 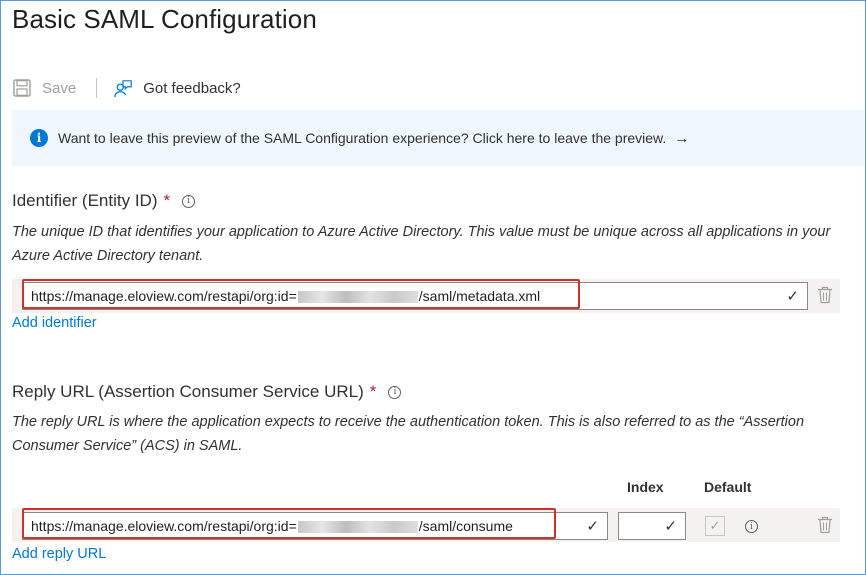 I want to click on identifier-label: Identifier (Entity ID) * i, so click(x=104, y=201).